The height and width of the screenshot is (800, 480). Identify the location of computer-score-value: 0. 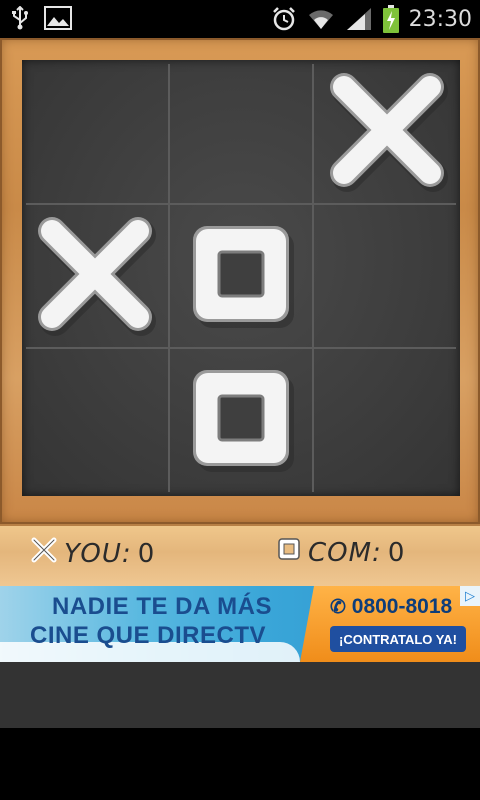
(396, 552).